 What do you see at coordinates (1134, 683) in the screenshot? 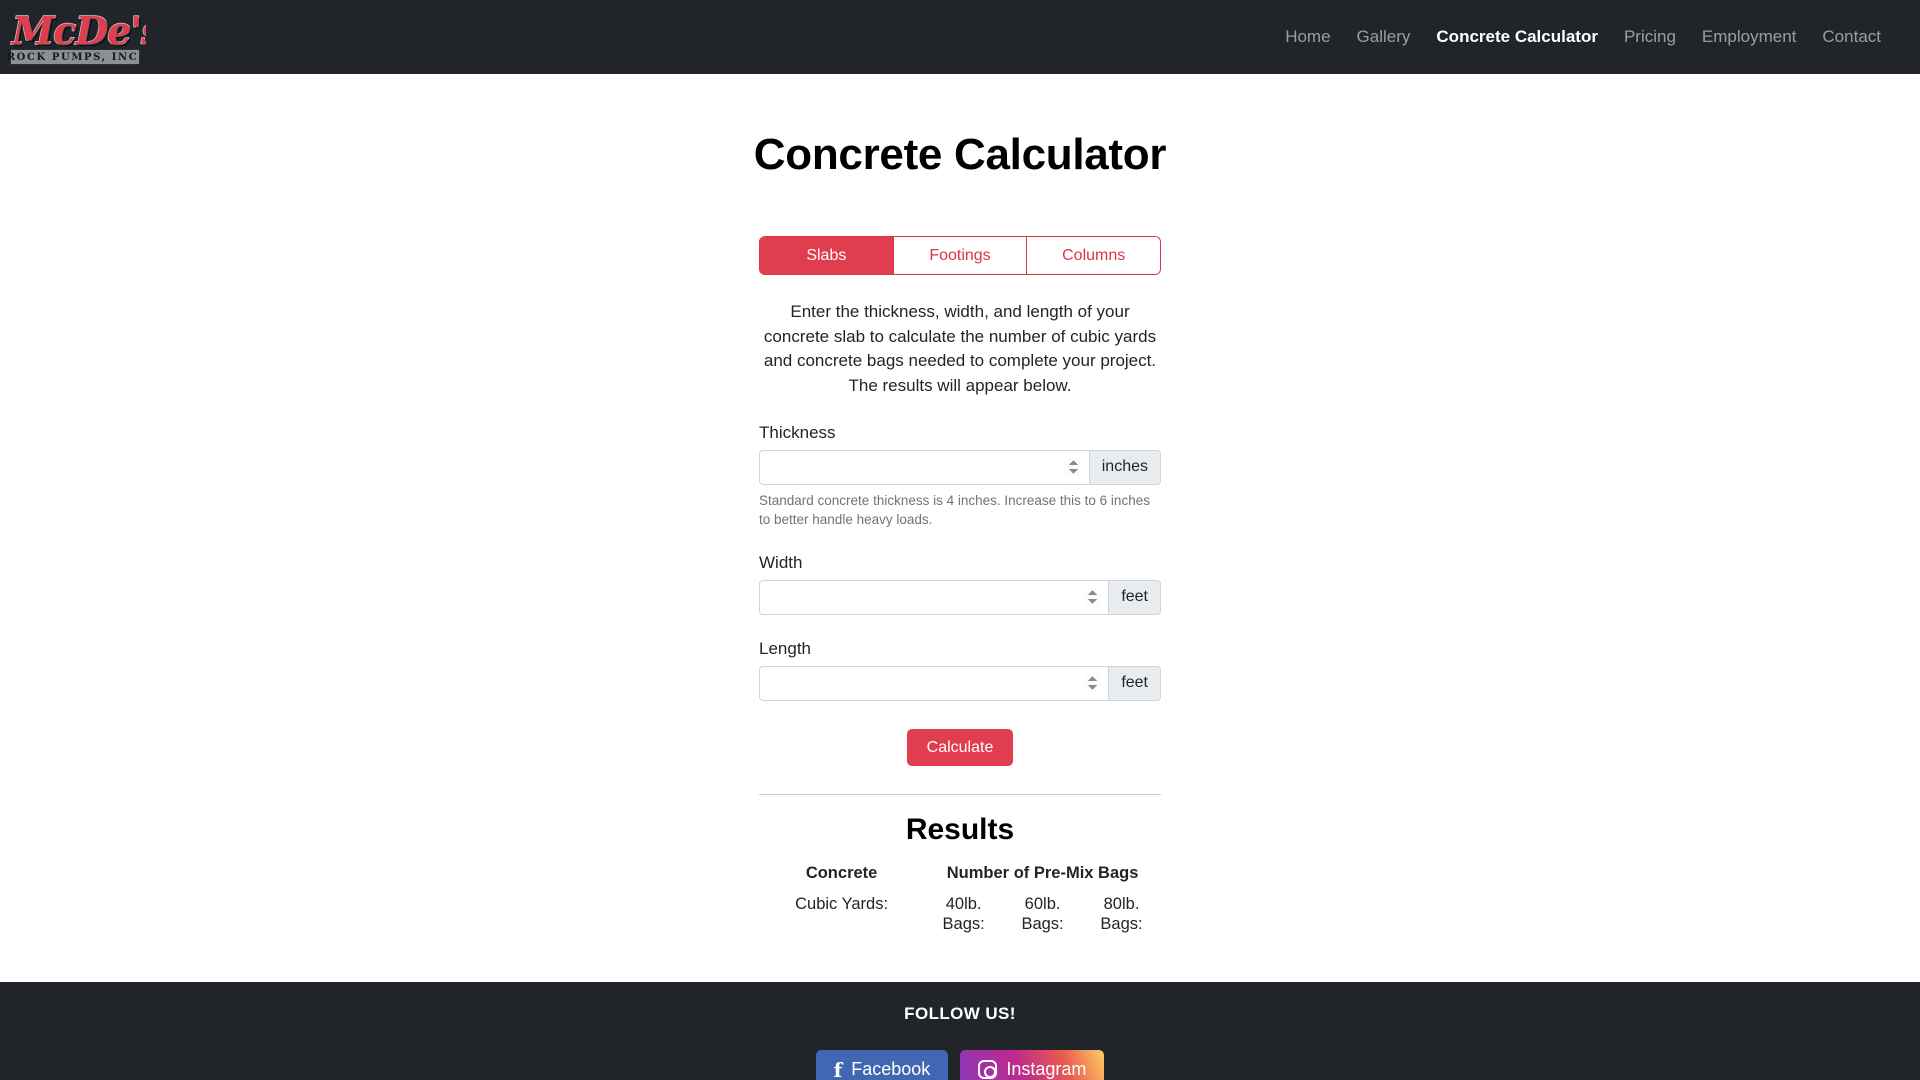
I see `length-unit-addon: feet` at bounding box center [1134, 683].